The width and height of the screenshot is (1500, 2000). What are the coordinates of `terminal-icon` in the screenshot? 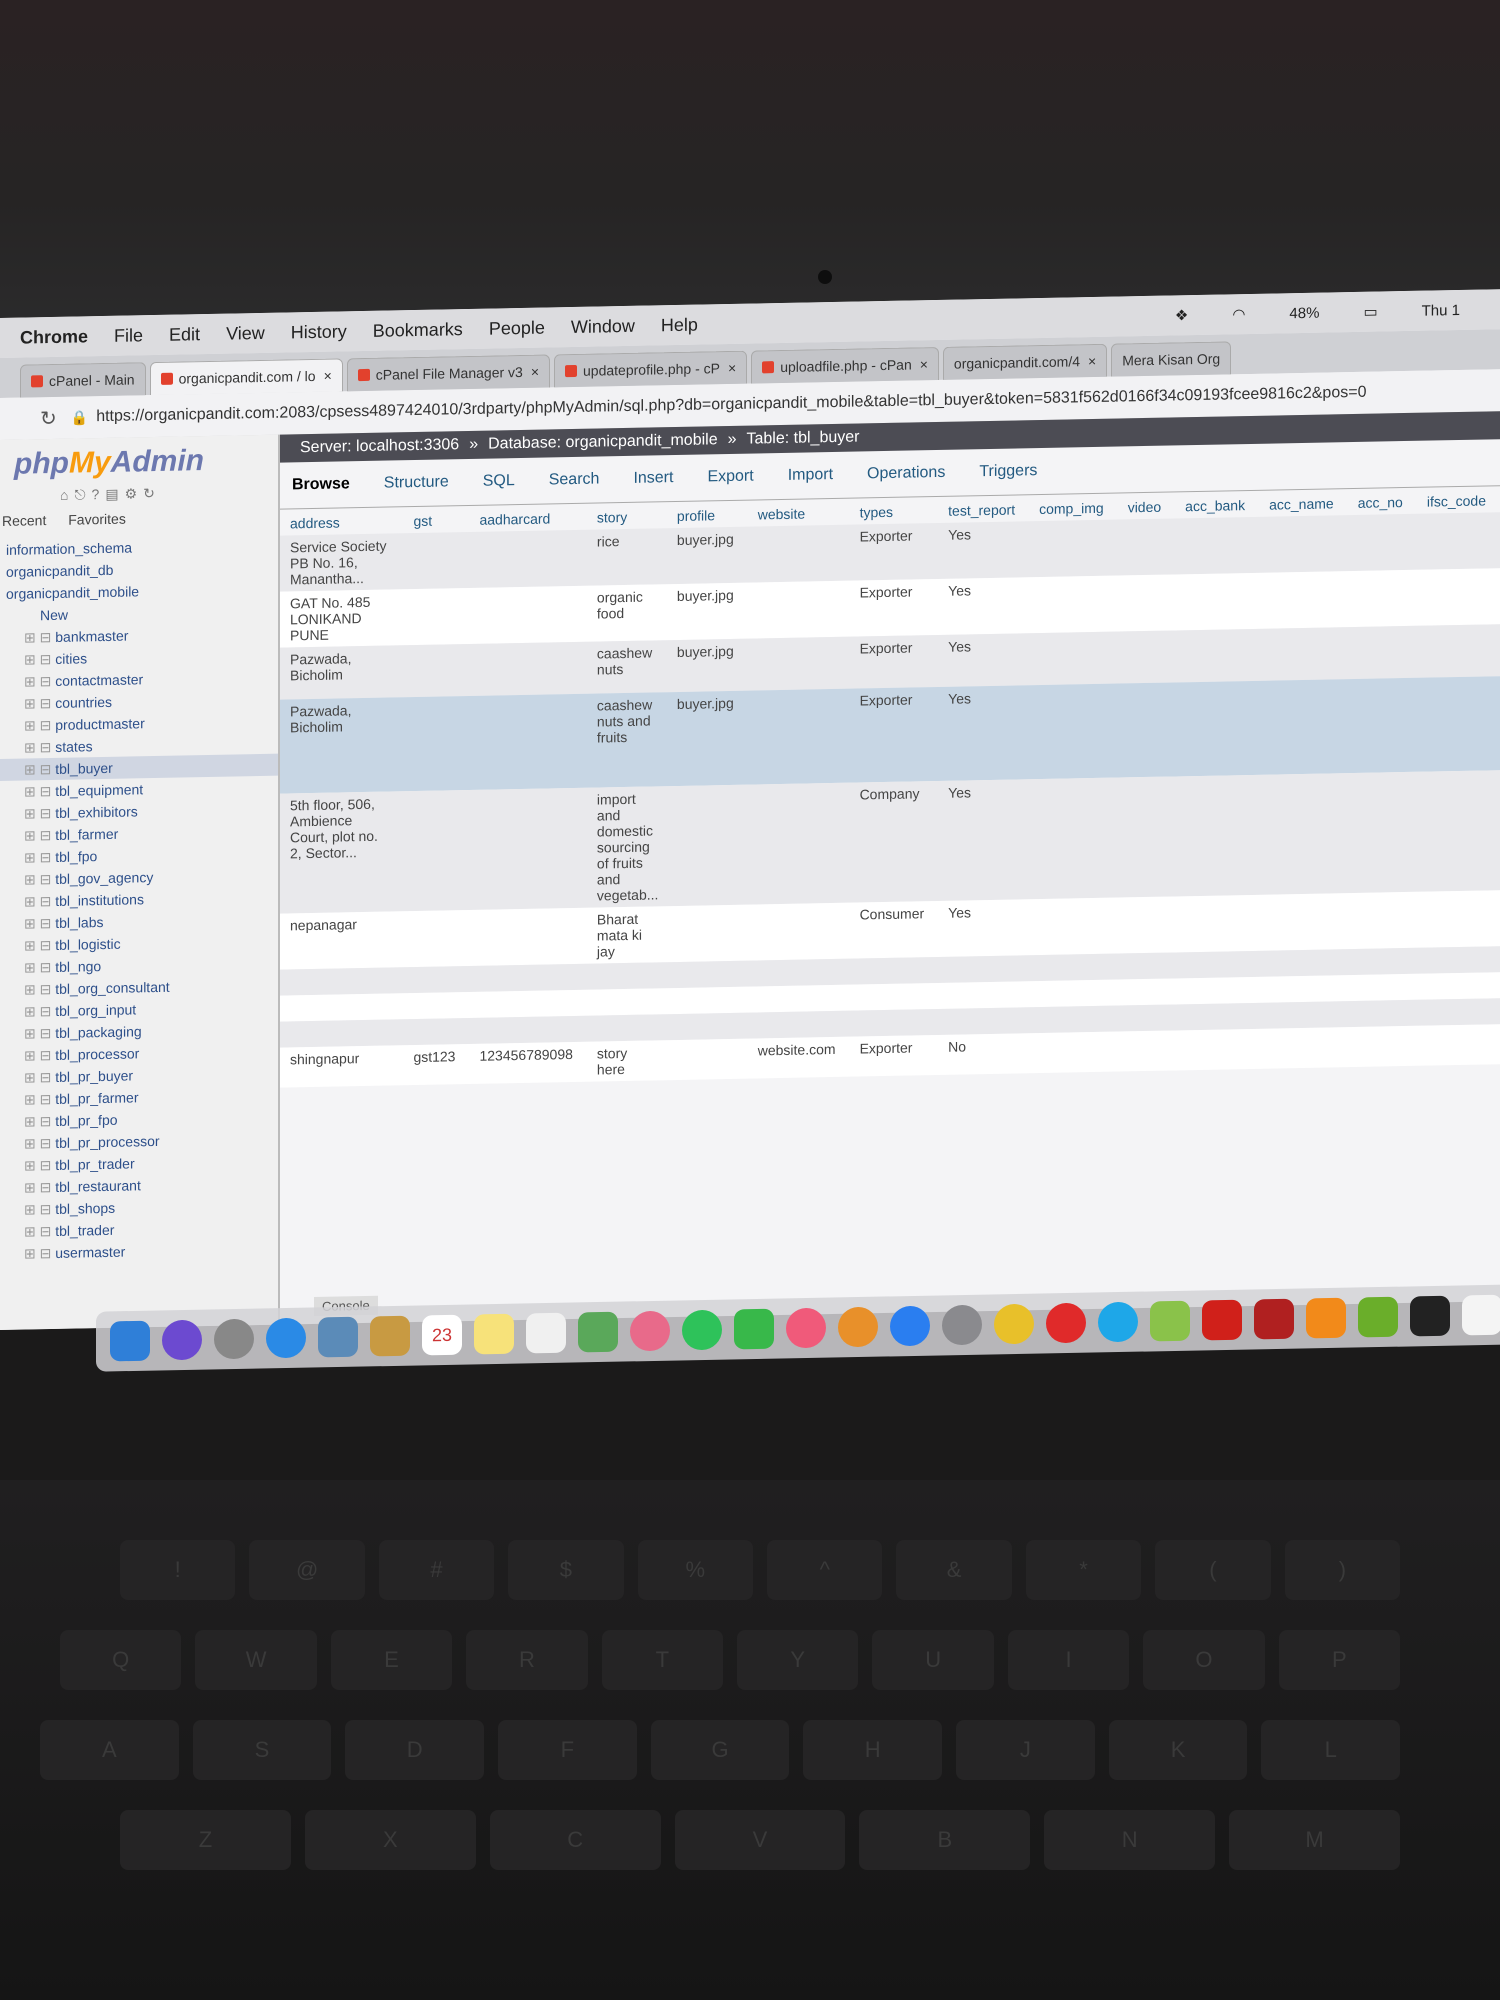 It's located at (1430, 1316).